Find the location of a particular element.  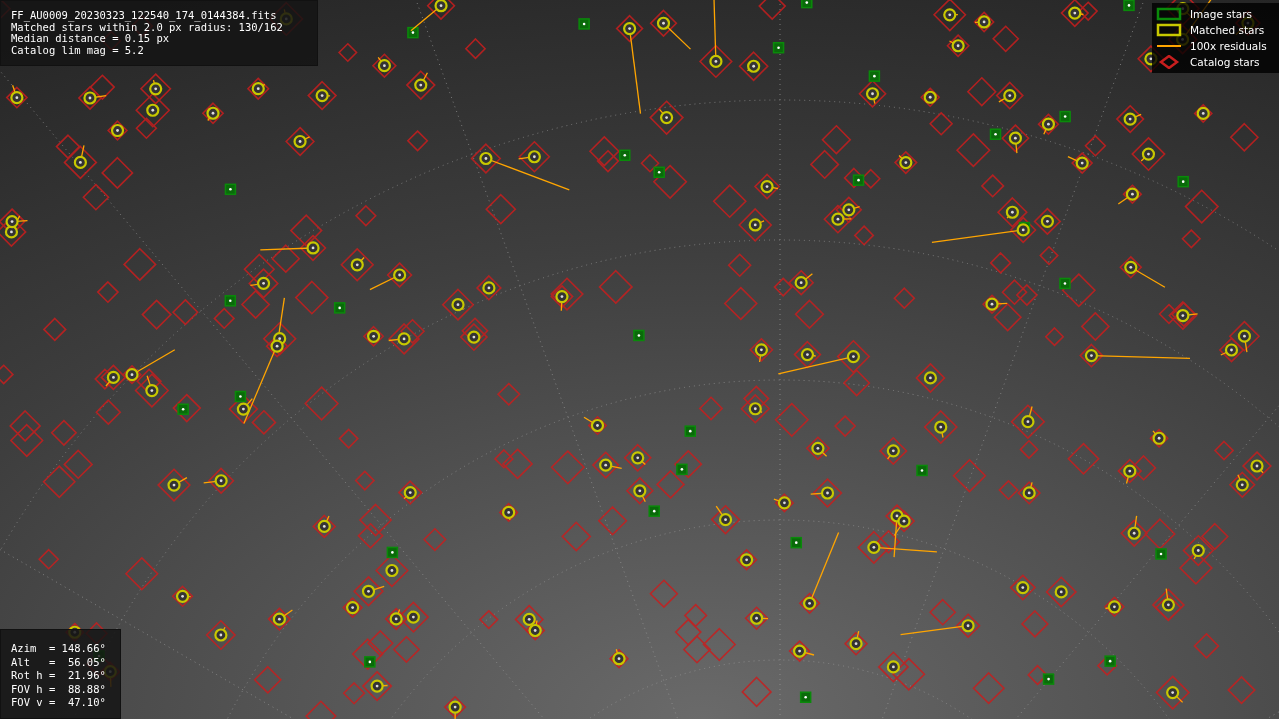

info-text: Catalog lim mag = 5.2 is located at coordinates (78, 50).